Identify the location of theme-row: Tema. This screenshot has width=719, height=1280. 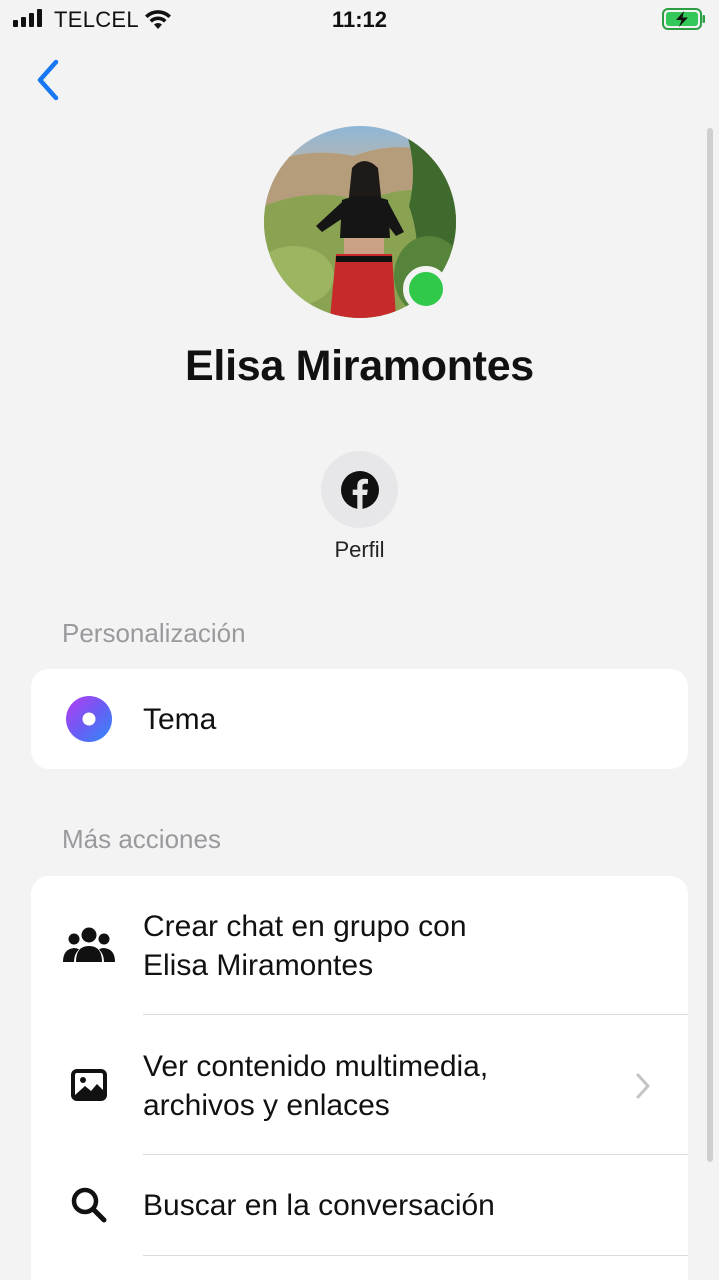
(359, 719).